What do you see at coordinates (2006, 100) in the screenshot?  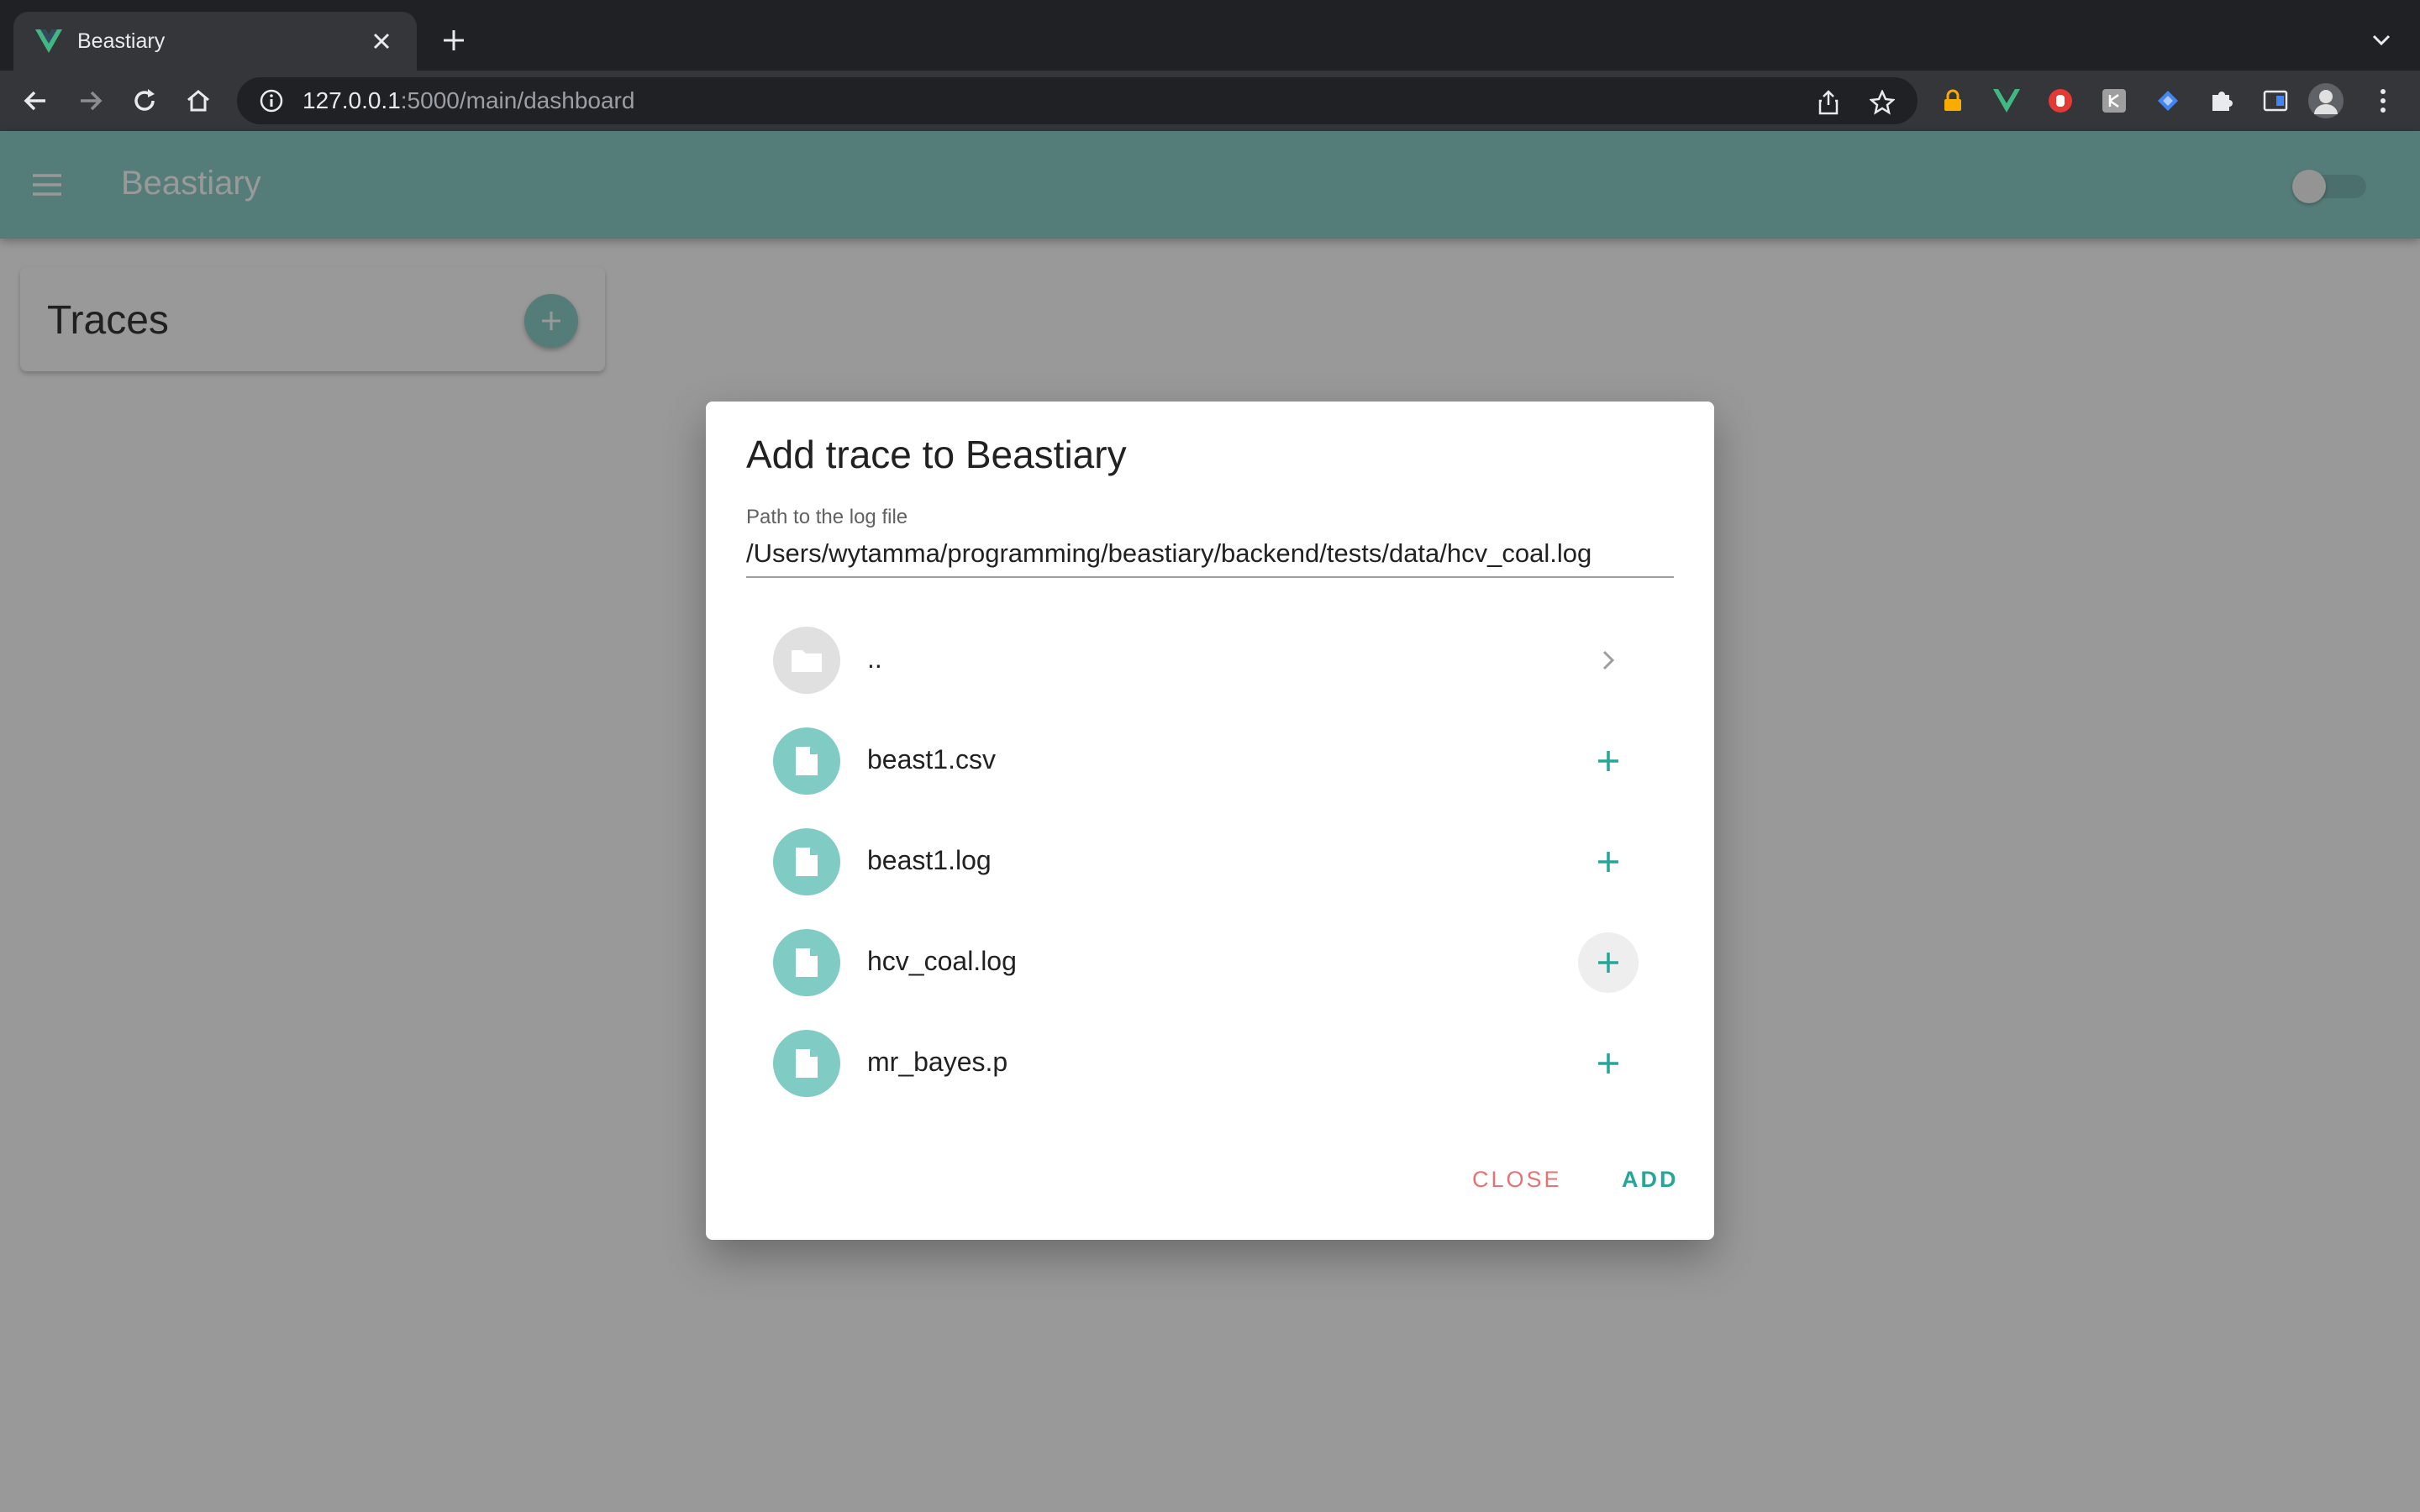 I see `vue-devtools-icon` at bounding box center [2006, 100].